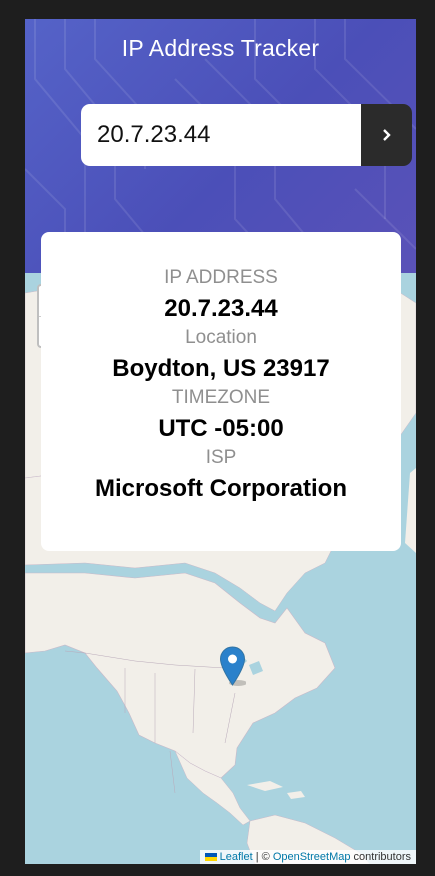 The width and height of the screenshot is (435, 876). Describe the element at coordinates (220, 48) in the screenshot. I see `page-title: IP Address Tracker` at that location.